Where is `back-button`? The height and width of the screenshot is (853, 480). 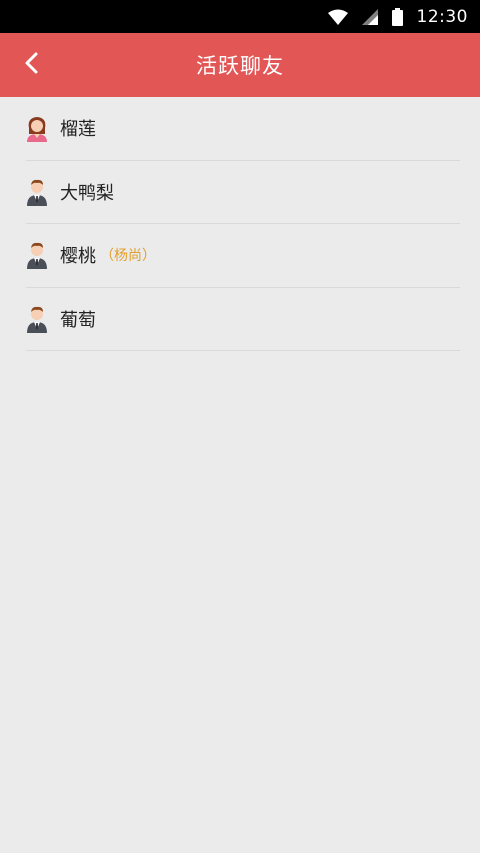
back-button is located at coordinates (32, 65).